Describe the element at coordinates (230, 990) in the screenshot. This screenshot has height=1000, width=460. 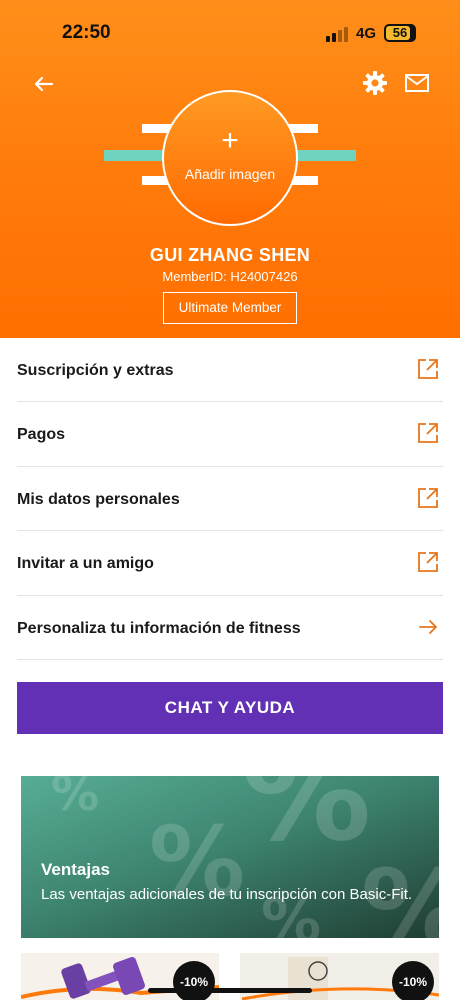
I see `home-indicator` at that location.